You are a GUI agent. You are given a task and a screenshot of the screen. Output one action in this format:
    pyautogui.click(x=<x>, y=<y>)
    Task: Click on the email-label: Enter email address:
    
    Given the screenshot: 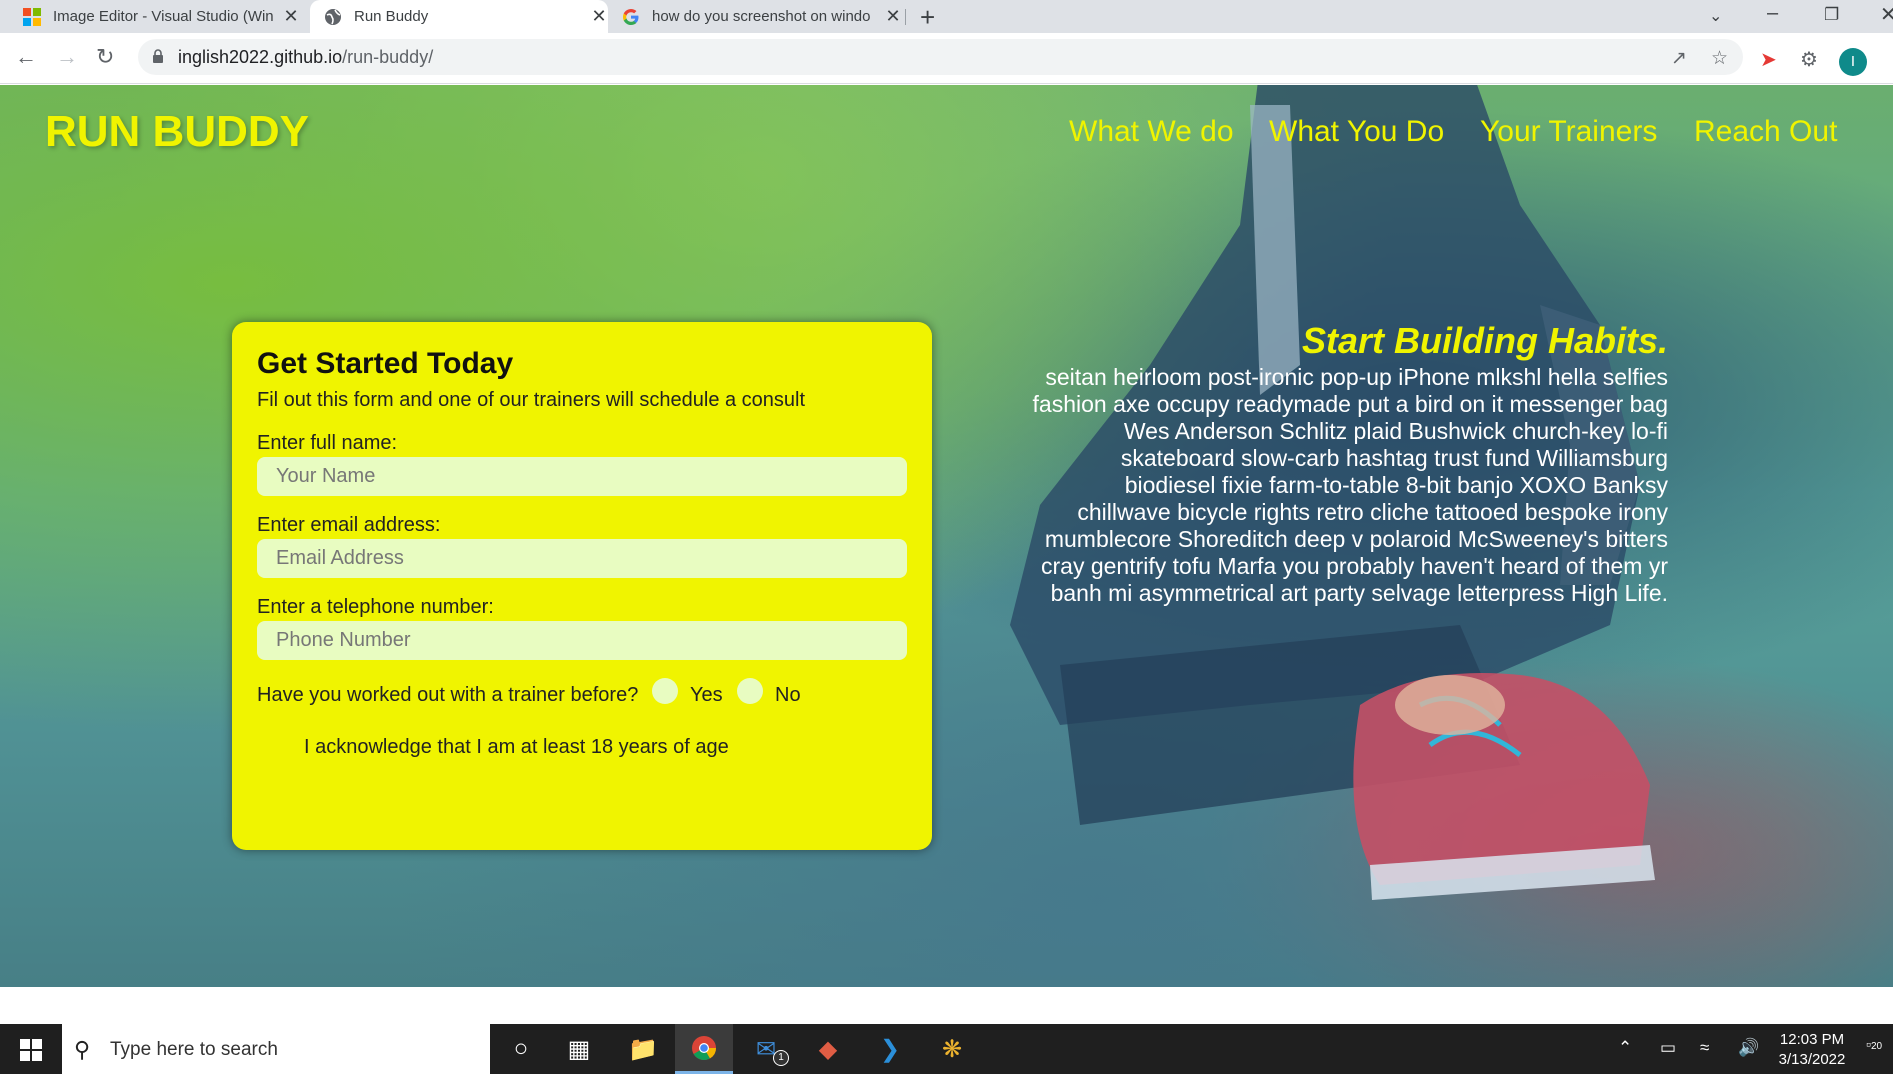 What is the action you would take?
    pyautogui.click(x=349, y=525)
    